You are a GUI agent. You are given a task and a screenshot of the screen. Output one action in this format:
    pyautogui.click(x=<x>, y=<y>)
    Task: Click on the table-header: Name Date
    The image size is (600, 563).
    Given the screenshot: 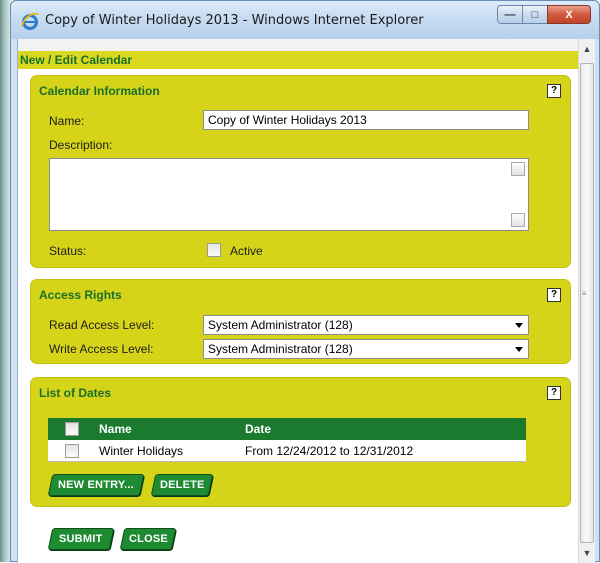 What is the action you would take?
    pyautogui.click(x=287, y=429)
    